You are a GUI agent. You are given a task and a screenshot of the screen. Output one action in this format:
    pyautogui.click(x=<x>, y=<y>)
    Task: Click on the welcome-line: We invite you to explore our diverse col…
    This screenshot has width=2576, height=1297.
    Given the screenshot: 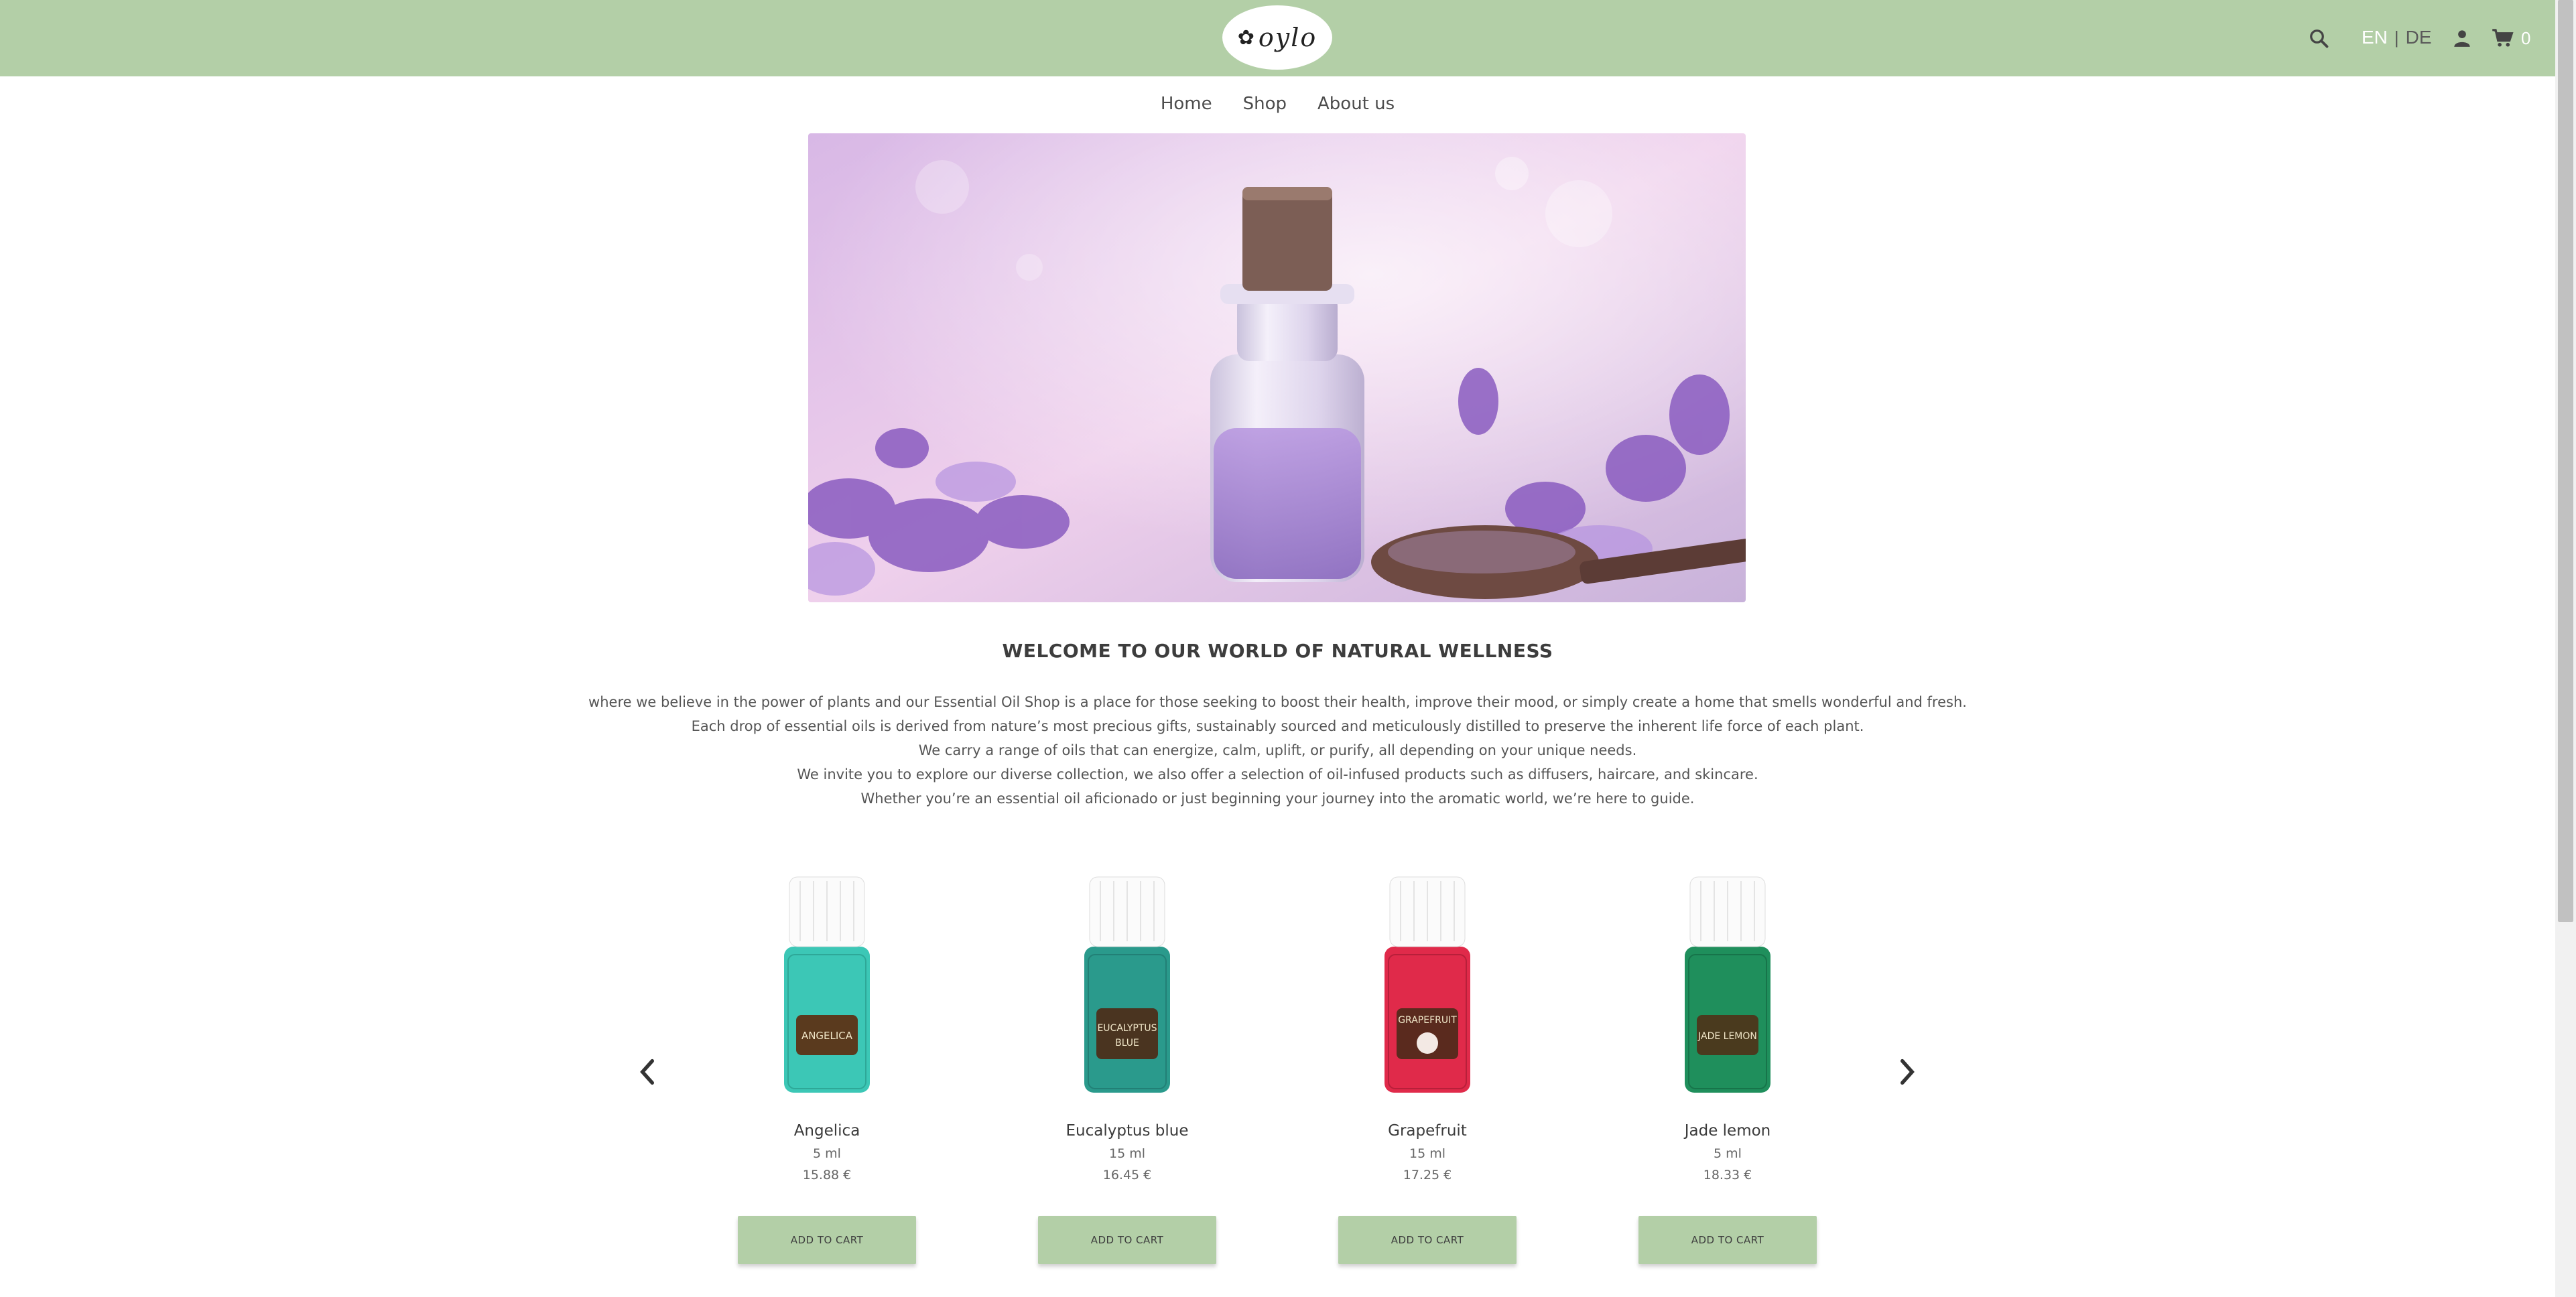 What is the action you would take?
    pyautogui.click(x=1277, y=774)
    